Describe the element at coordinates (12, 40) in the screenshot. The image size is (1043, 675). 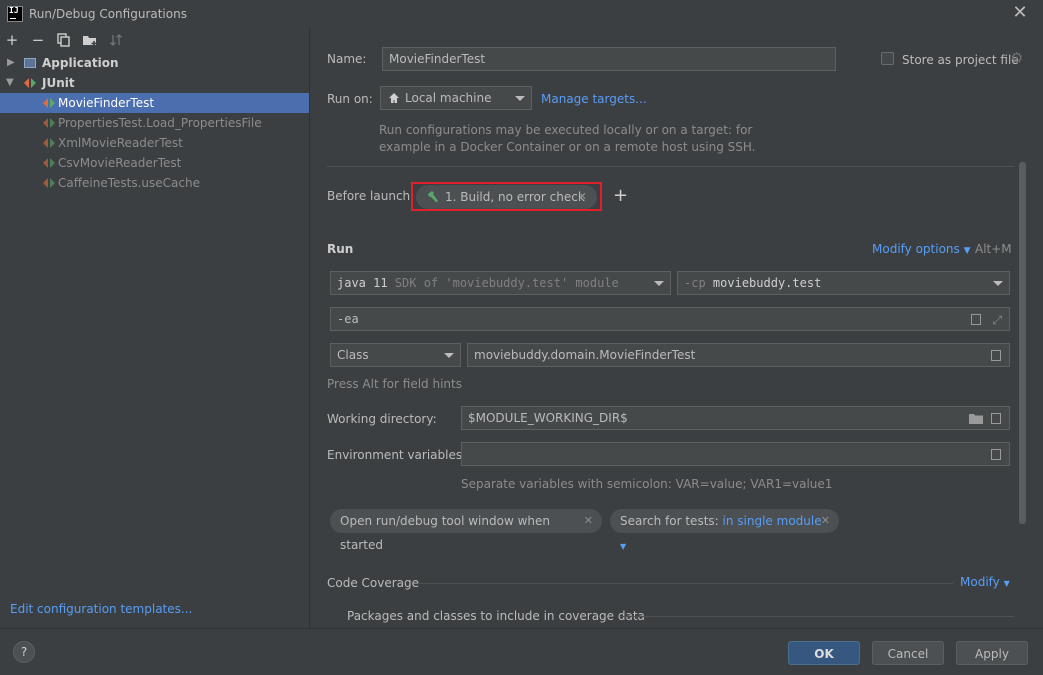
I see `add-configuration-button: +` at that location.